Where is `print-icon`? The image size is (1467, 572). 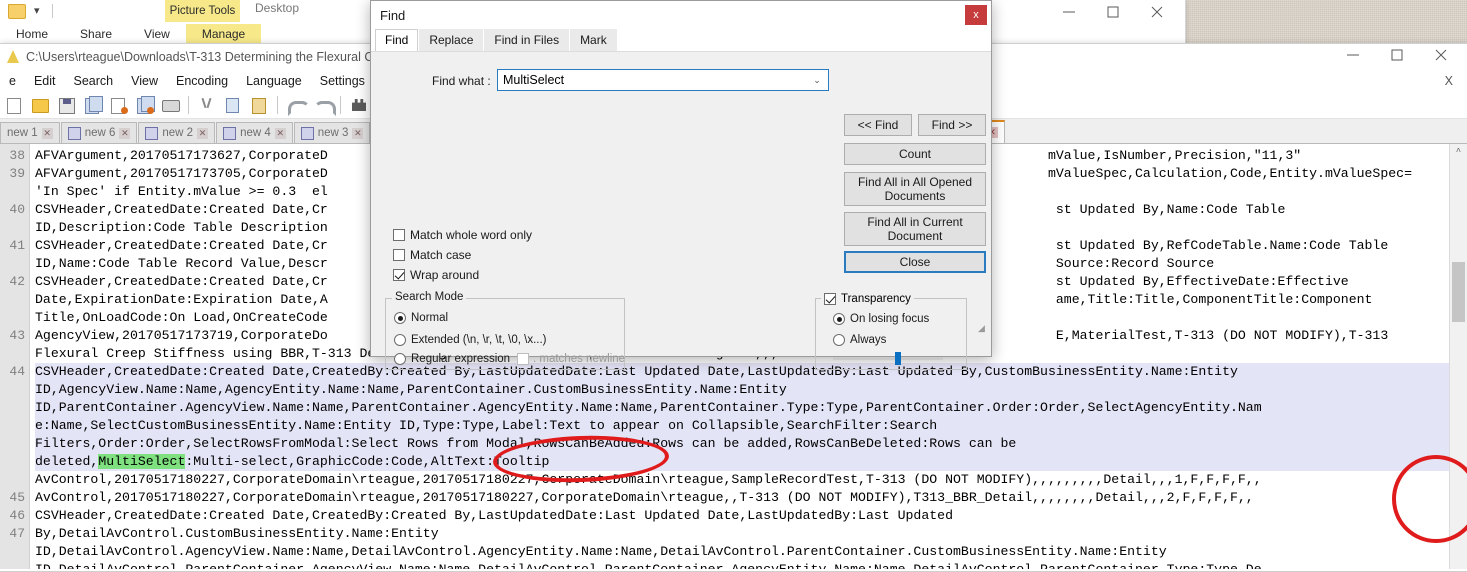
print-icon is located at coordinates (170, 105).